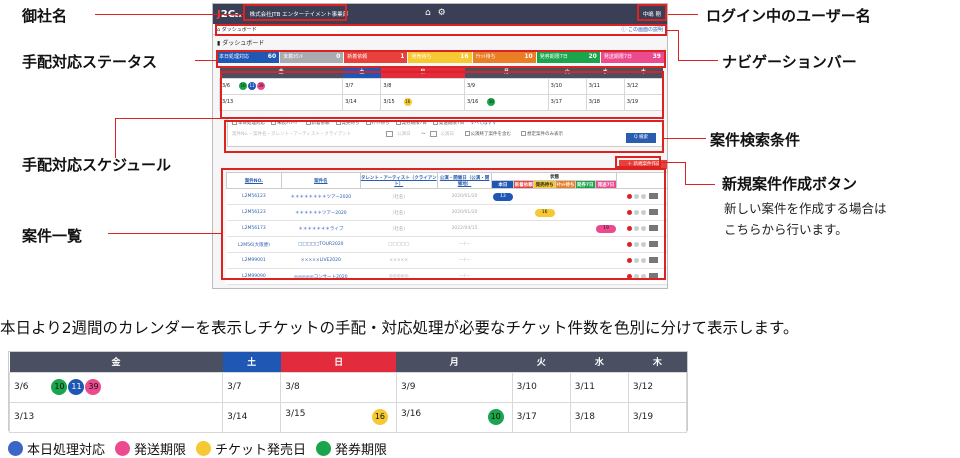 Image resolution: width=960 pixels, height=458 pixels. What do you see at coordinates (261, 450) in the screenshot?
I see `legend-label: チケット発売日` at bounding box center [261, 450].